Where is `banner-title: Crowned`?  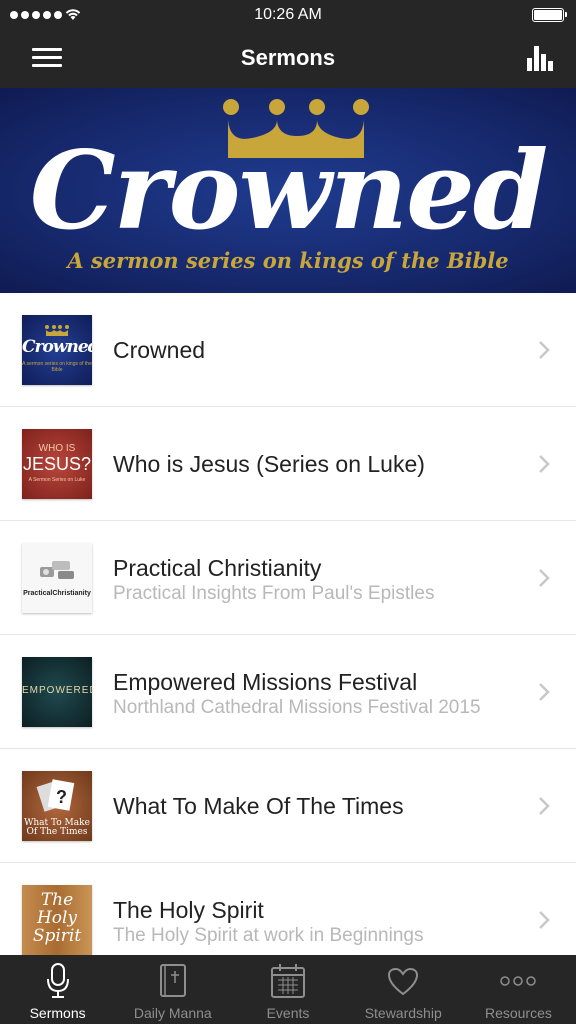 banner-title: Crowned is located at coordinates (289, 191).